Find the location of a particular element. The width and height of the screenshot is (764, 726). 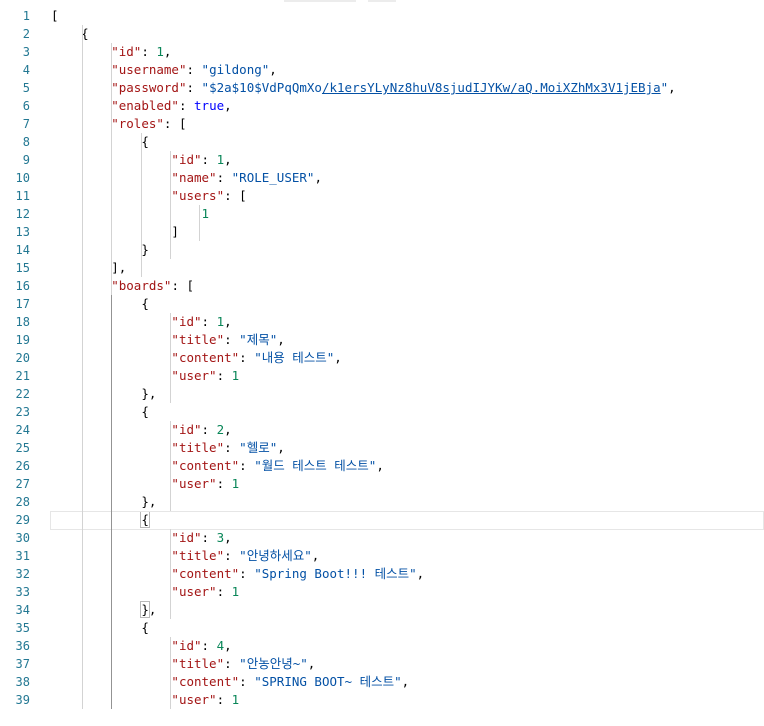

json-key: "user" is located at coordinates (194, 591).